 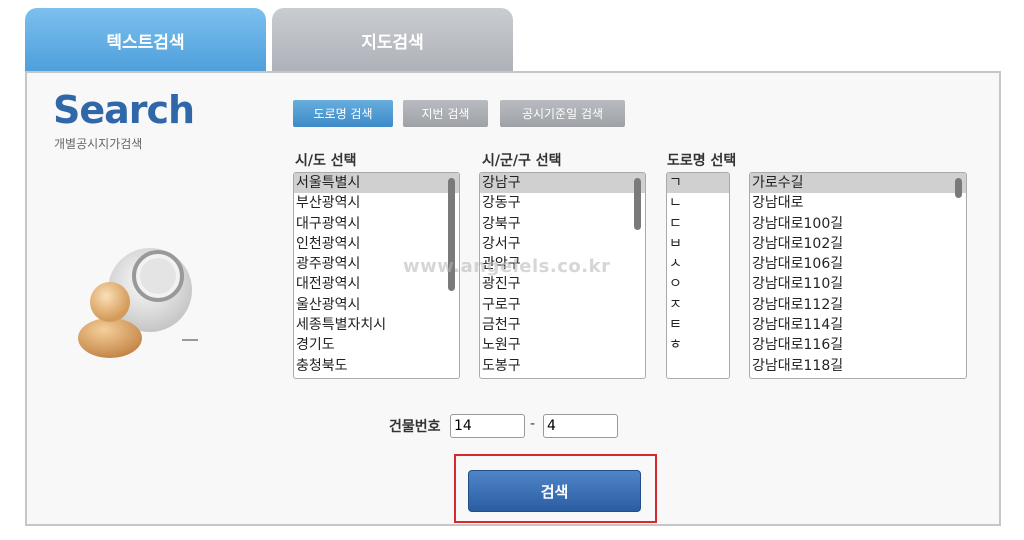 I want to click on sido-option: 서울특별시, so click(x=376, y=183).